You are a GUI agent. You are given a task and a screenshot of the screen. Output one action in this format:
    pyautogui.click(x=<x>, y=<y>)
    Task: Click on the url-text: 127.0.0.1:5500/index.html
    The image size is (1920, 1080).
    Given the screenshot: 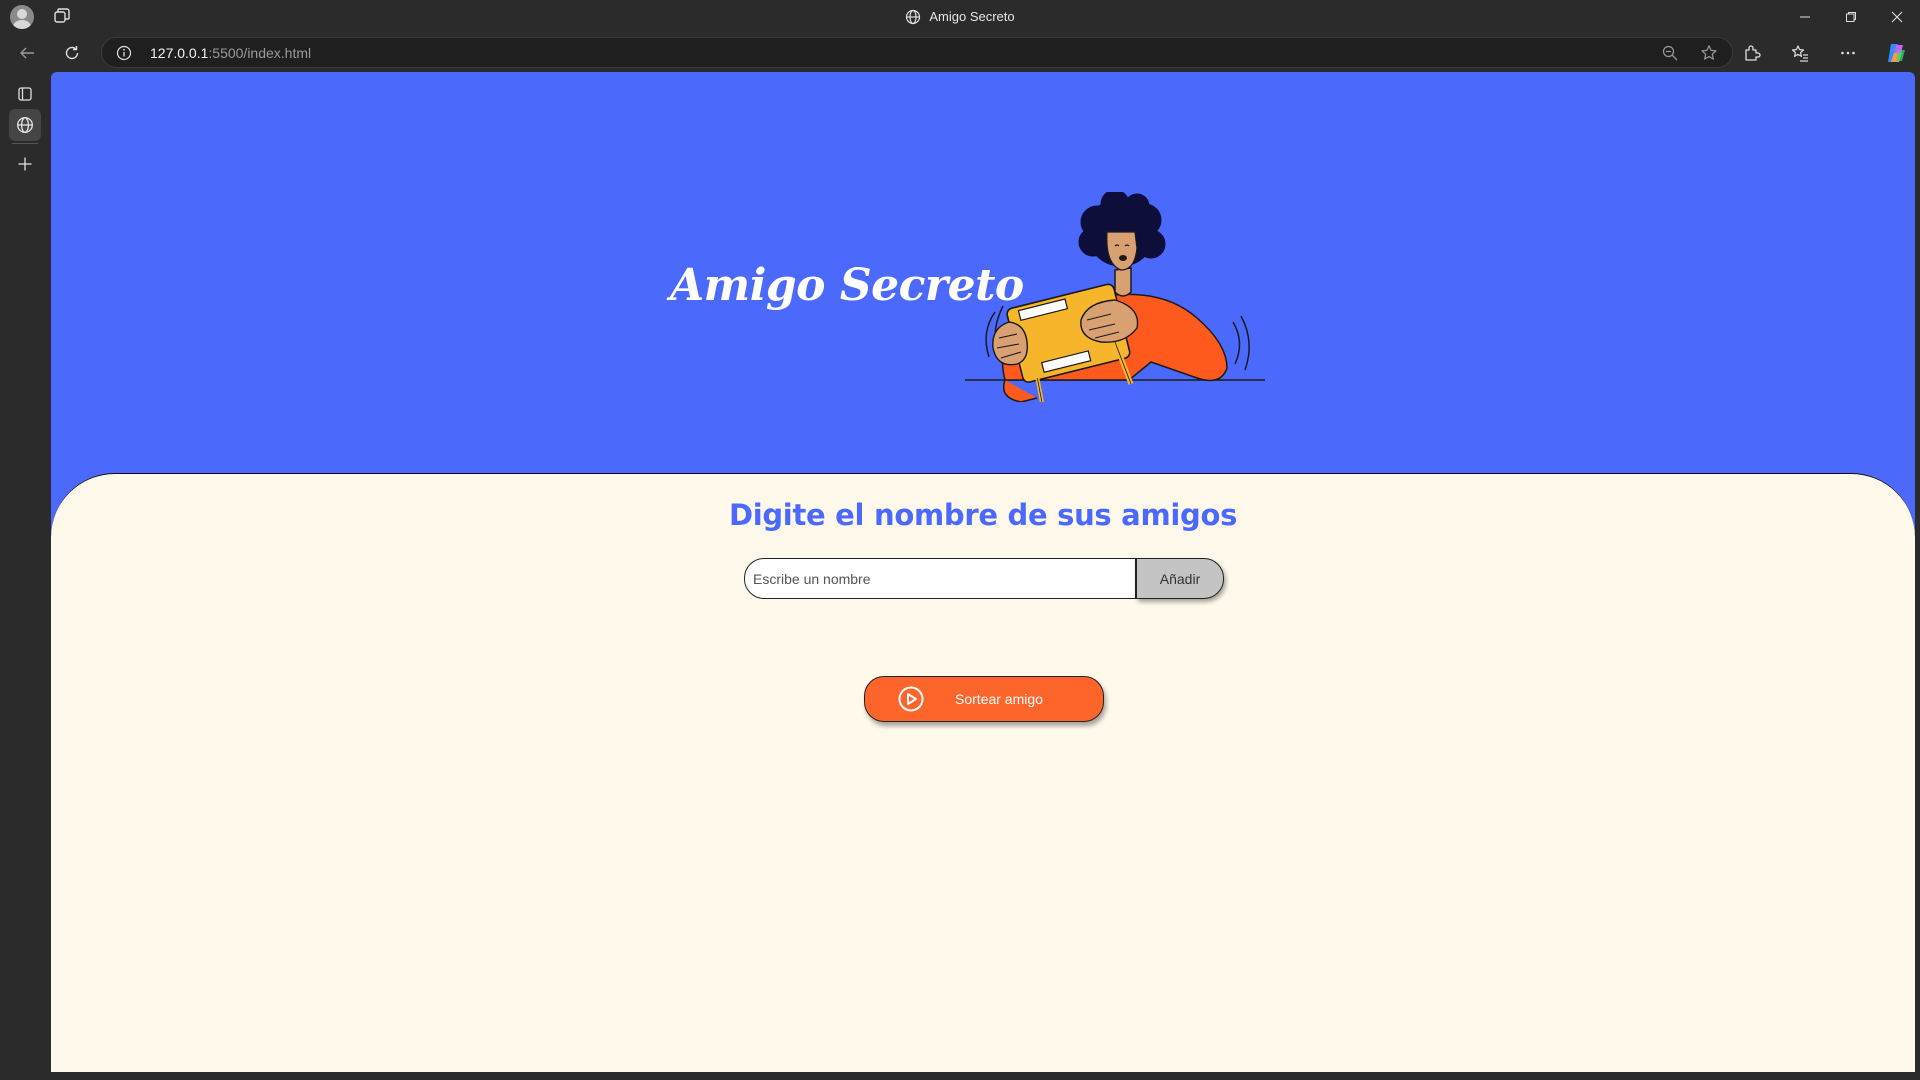 What is the action you would take?
    pyautogui.click(x=230, y=53)
    